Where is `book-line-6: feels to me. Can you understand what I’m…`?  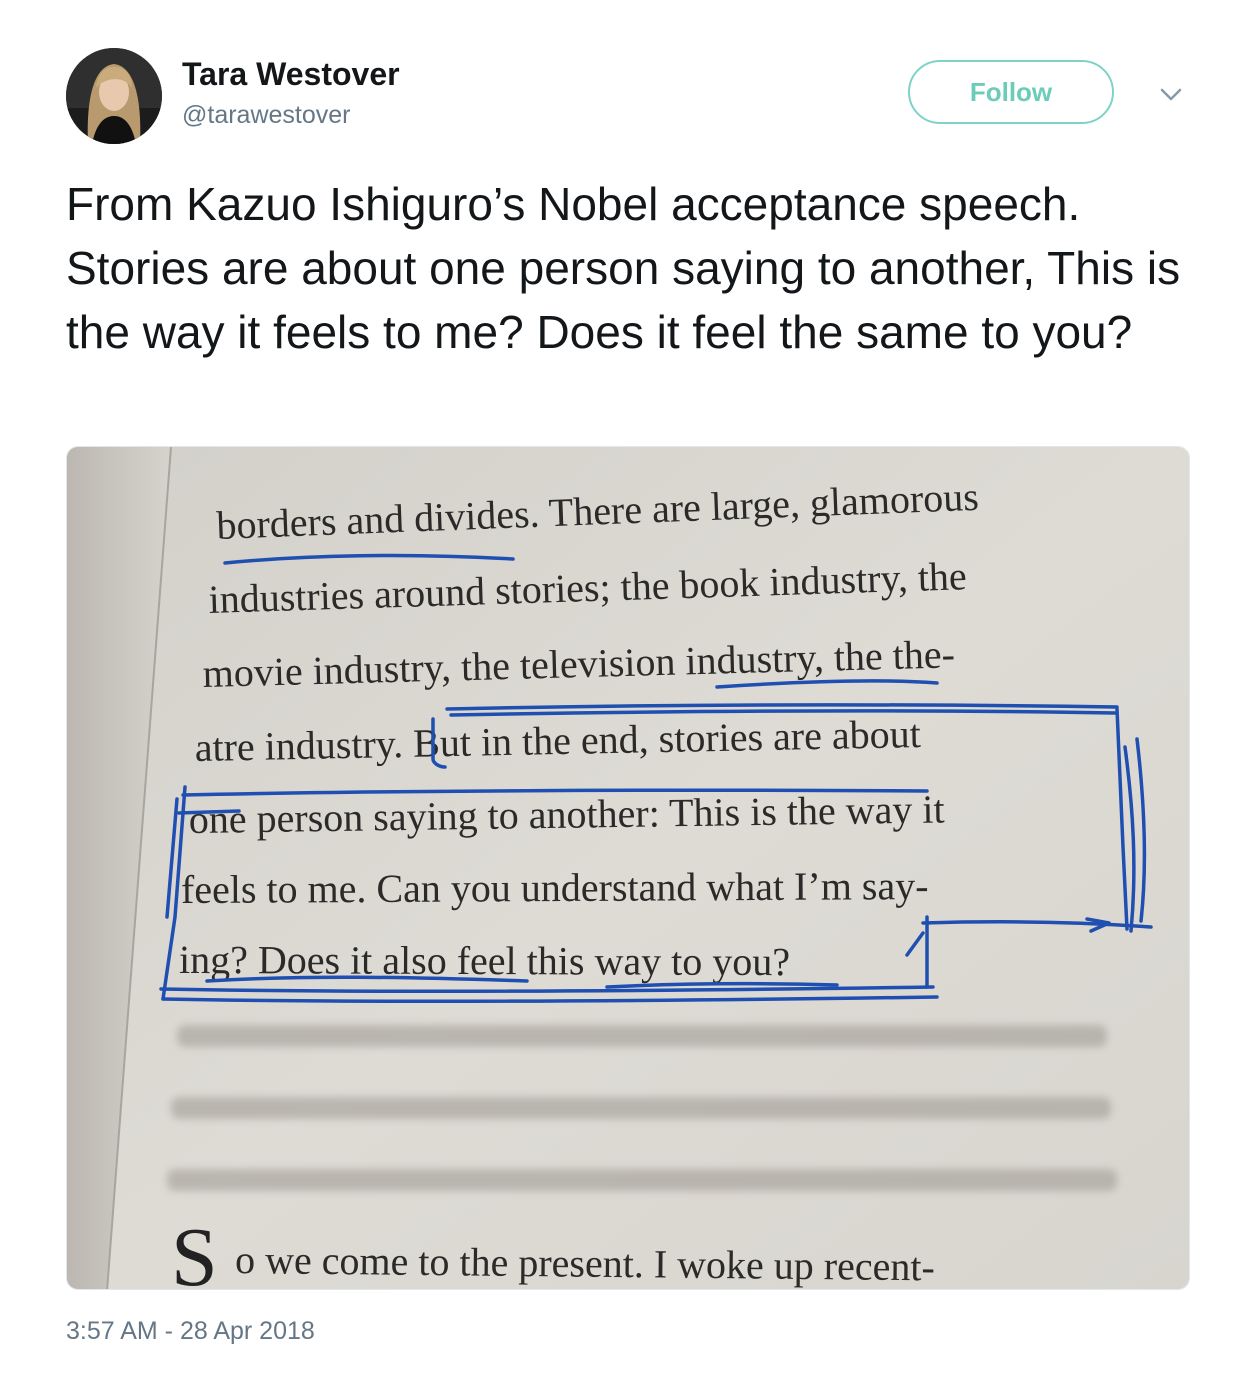 book-line-6: feels to me. Can you understand what I’m… is located at coordinates (555, 887).